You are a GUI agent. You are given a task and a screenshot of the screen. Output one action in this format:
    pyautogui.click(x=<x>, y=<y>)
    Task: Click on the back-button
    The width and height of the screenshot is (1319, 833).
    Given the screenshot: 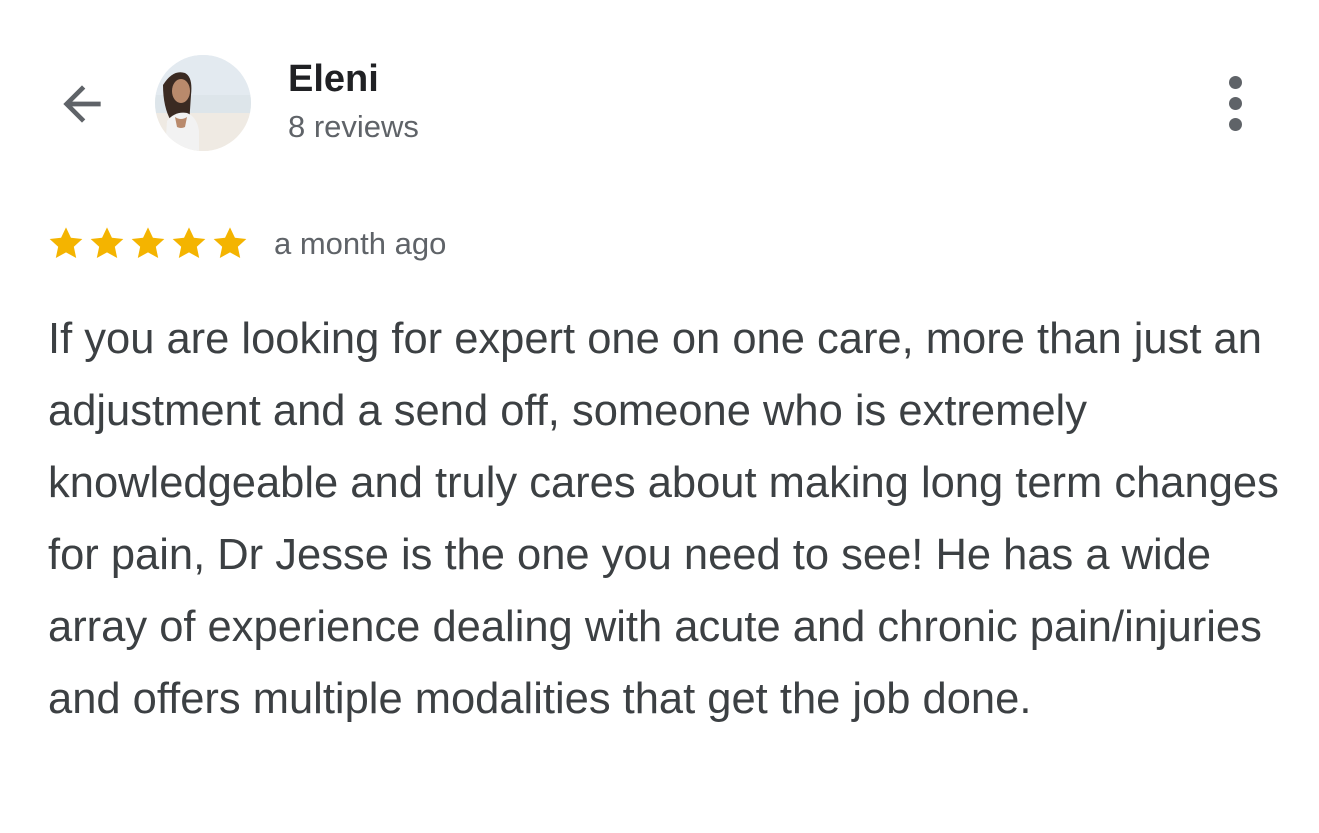 What is the action you would take?
    pyautogui.click(x=82, y=104)
    